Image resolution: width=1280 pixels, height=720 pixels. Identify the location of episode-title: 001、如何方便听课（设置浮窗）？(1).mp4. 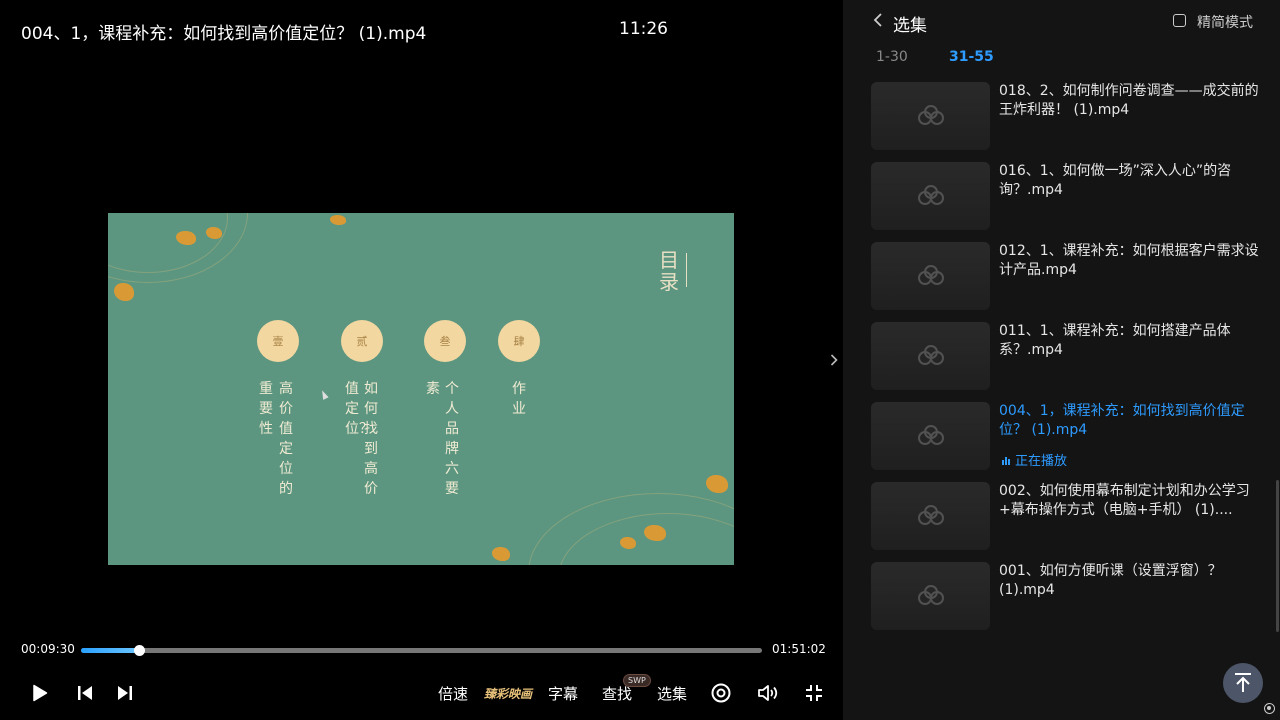
(1110, 580).